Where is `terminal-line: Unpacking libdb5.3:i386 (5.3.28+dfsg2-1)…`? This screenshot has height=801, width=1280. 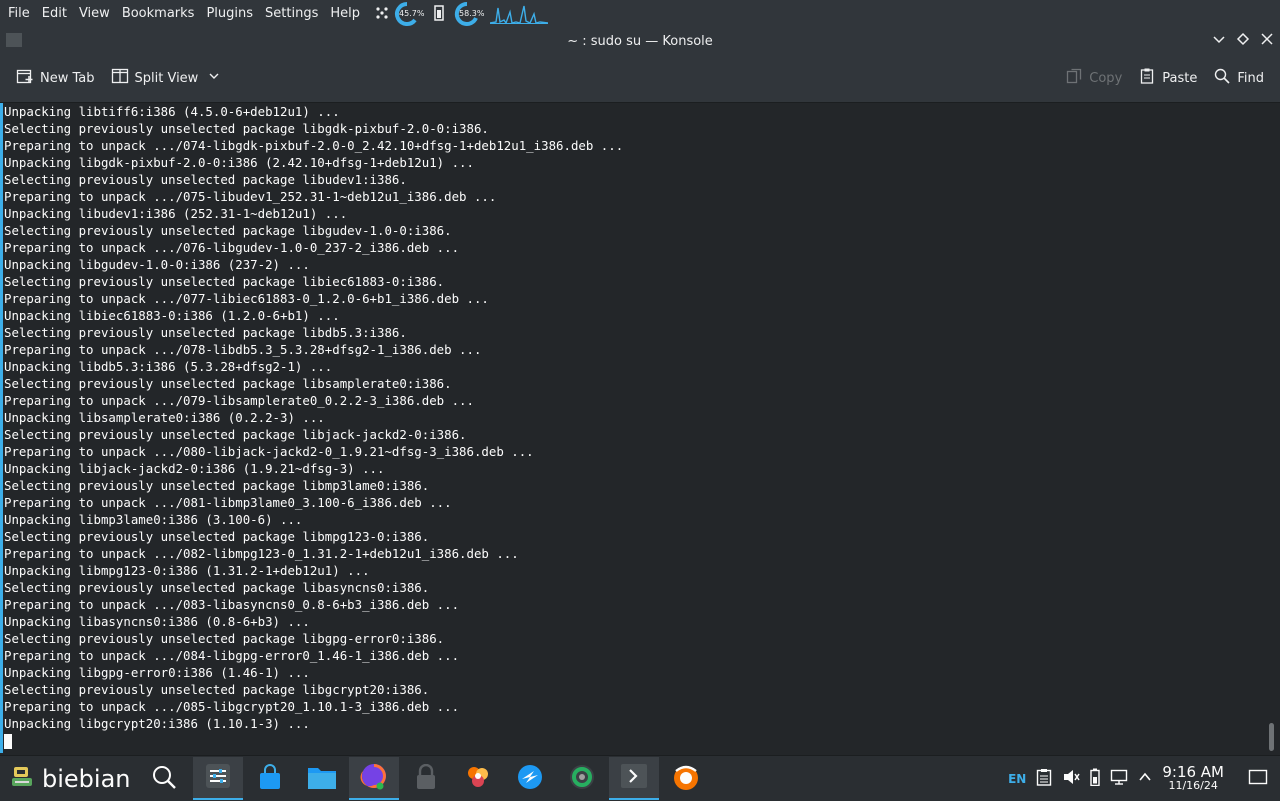
terminal-line: Unpacking libdb5.3:i386 (5.3.28+dfsg2-1)… is located at coordinates (168, 366).